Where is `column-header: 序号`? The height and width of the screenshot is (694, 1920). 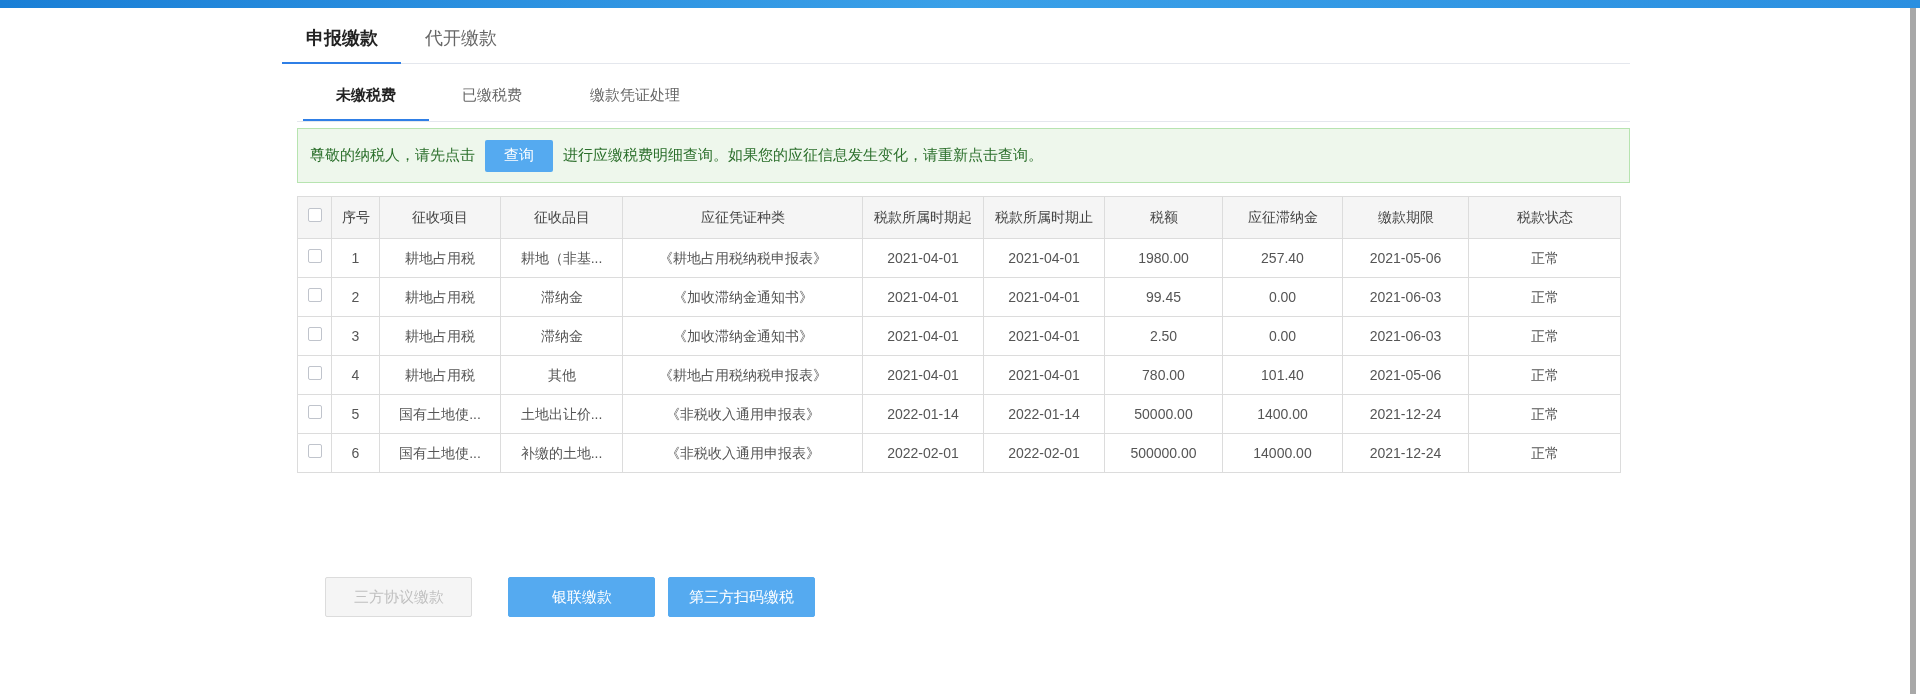 column-header: 序号 is located at coordinates (355, 217).